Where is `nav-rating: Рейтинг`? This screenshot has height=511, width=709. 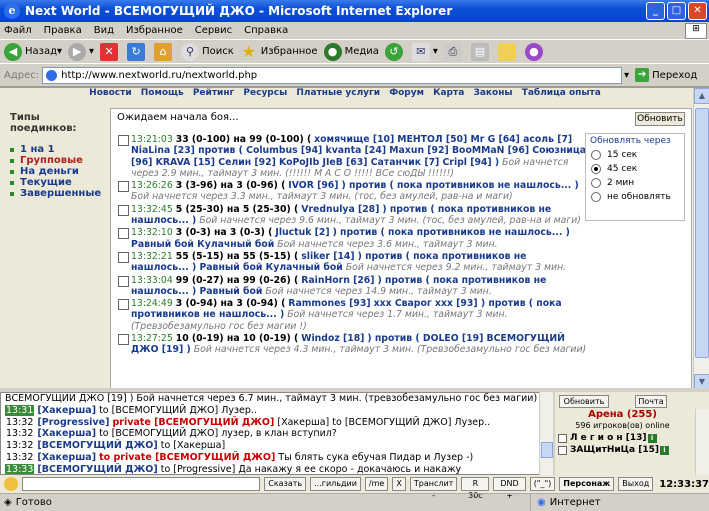 nav-rating: Рейтинг is located at coordinates (213, 93).